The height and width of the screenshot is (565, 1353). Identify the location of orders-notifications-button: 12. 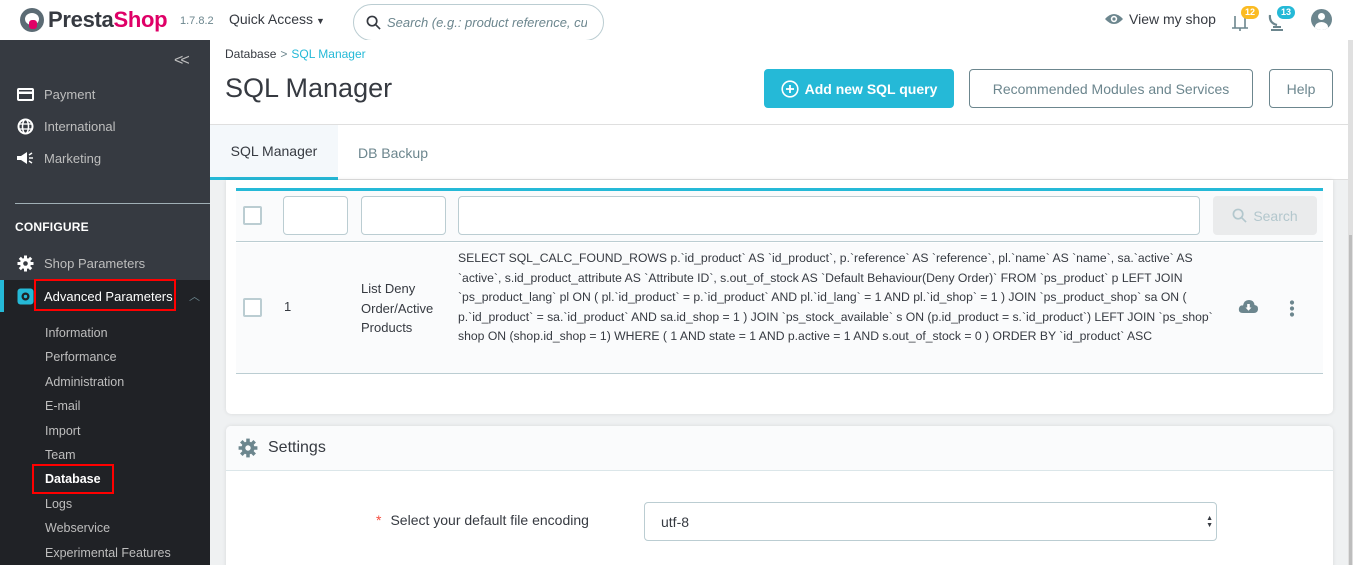
(1245, 20).